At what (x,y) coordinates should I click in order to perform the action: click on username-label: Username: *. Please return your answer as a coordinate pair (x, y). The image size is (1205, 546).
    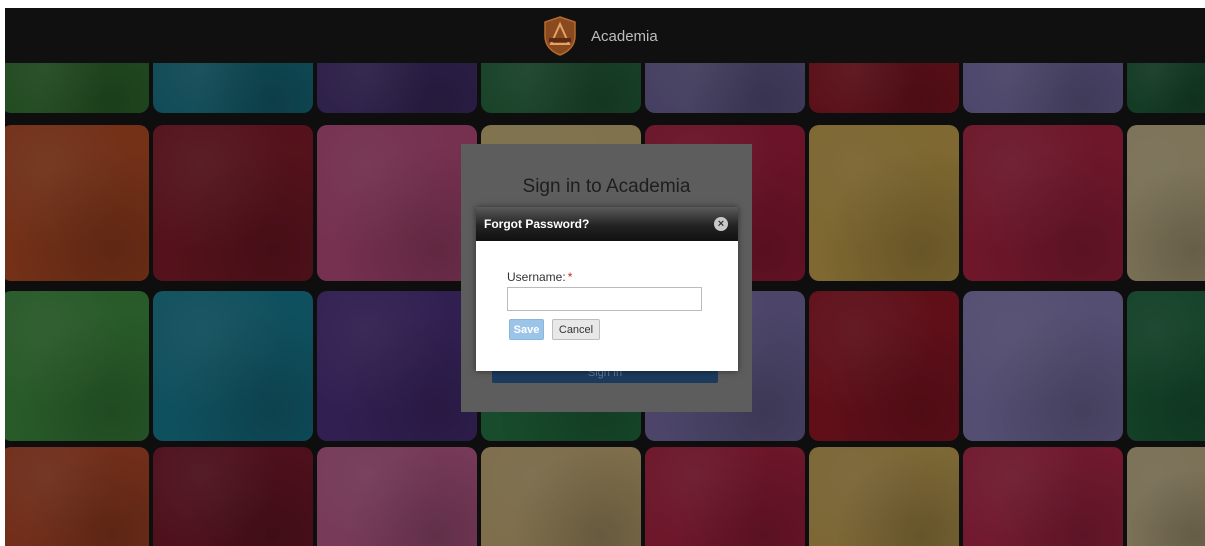
    Looking at the image, I should click on (539, 277).